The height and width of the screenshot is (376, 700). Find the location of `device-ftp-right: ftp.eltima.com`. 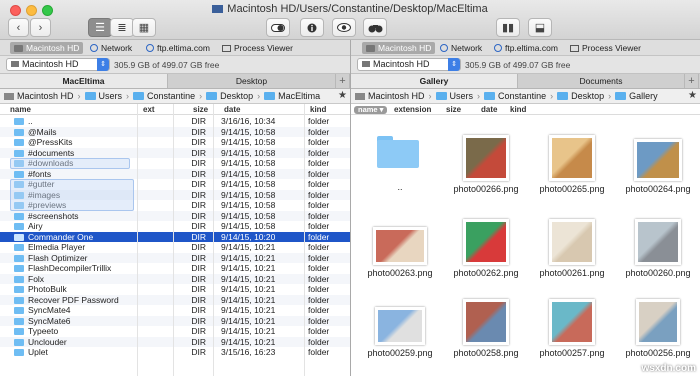

device-ftp-right: ftp.eltima.com is located at coordinates (526, 48).